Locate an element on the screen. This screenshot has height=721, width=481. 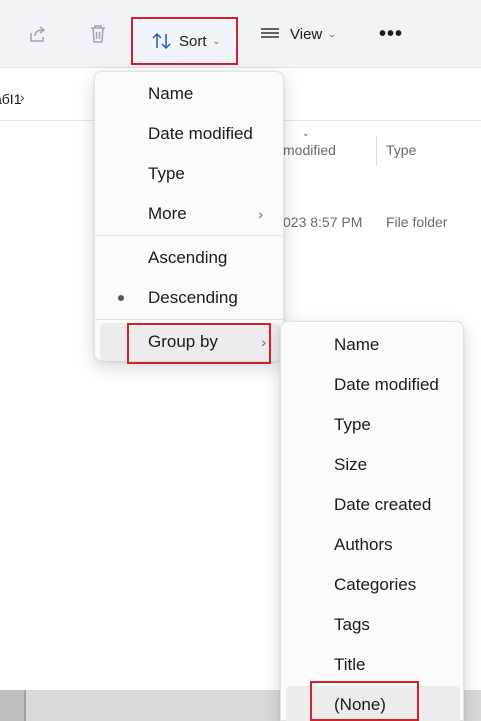
menu-item-label: Categories is located at coordinates (375, 584).